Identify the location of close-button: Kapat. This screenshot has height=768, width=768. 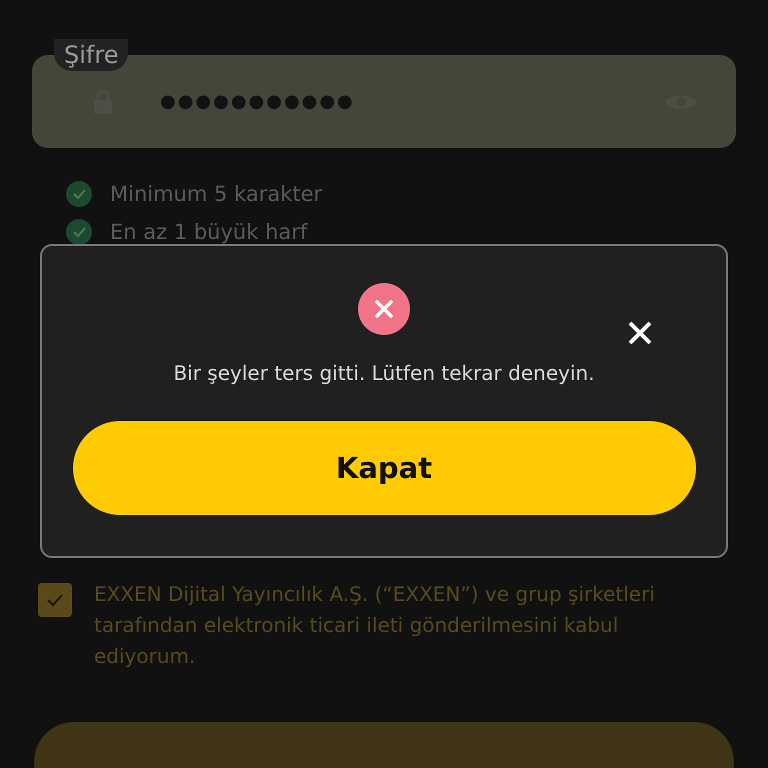
(384, 468).